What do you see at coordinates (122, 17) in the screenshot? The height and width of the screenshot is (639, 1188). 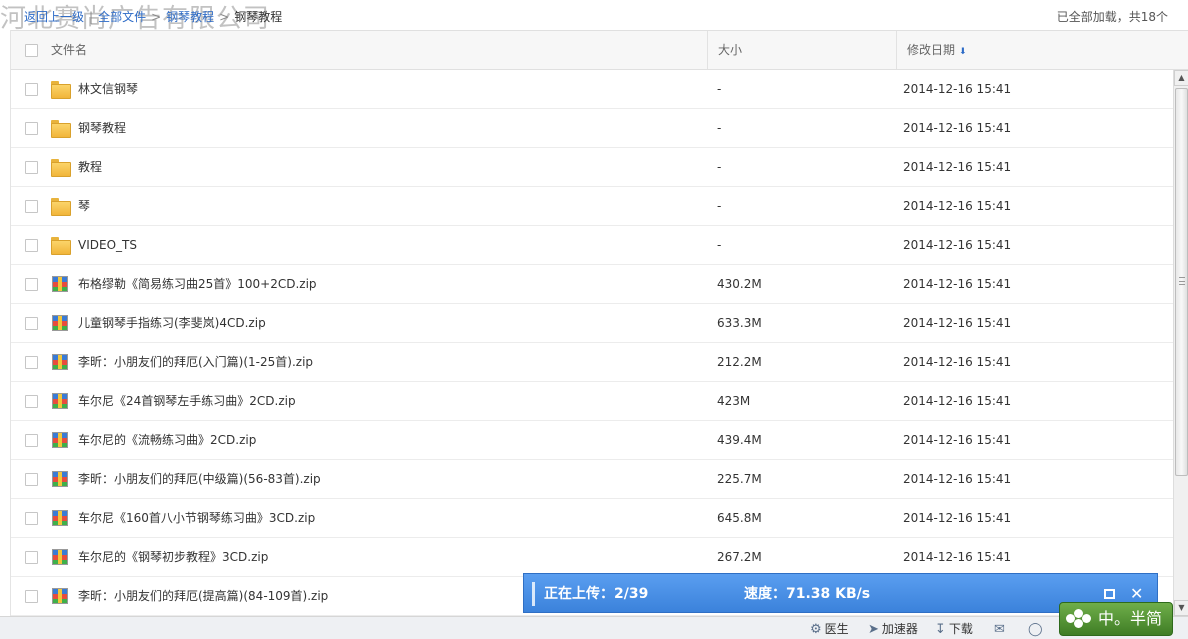 I see `breadcrumb-all-files-link: 全部文件` at bounding box center [122, 17].